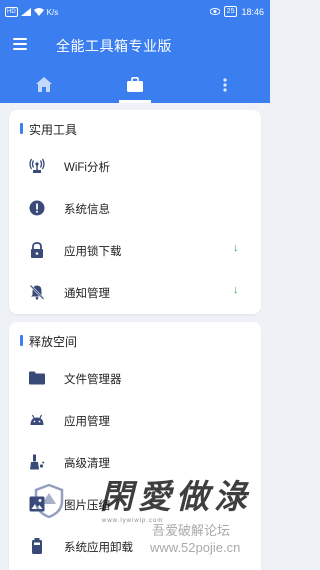  What do you see at coordinates (25, 12) in the screenshot?
I see `signal-icon` at bounding box center [25, 12].